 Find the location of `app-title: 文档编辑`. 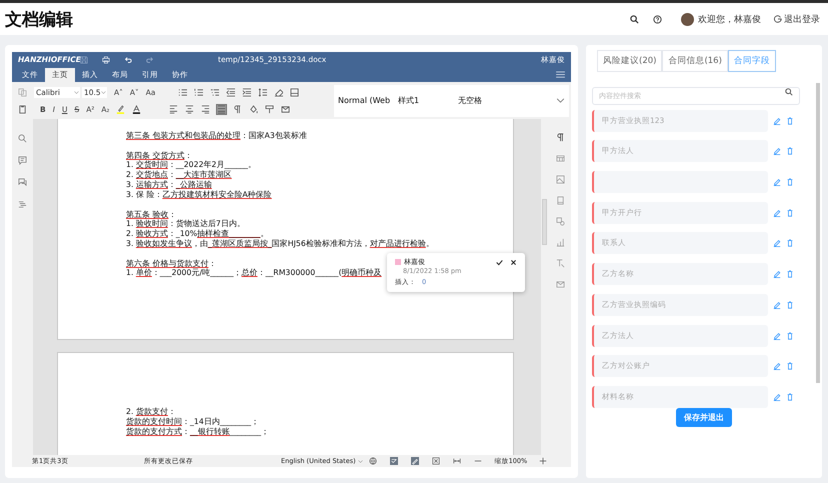

app-title: 文档编辑 is located at coordinates (39, 19).